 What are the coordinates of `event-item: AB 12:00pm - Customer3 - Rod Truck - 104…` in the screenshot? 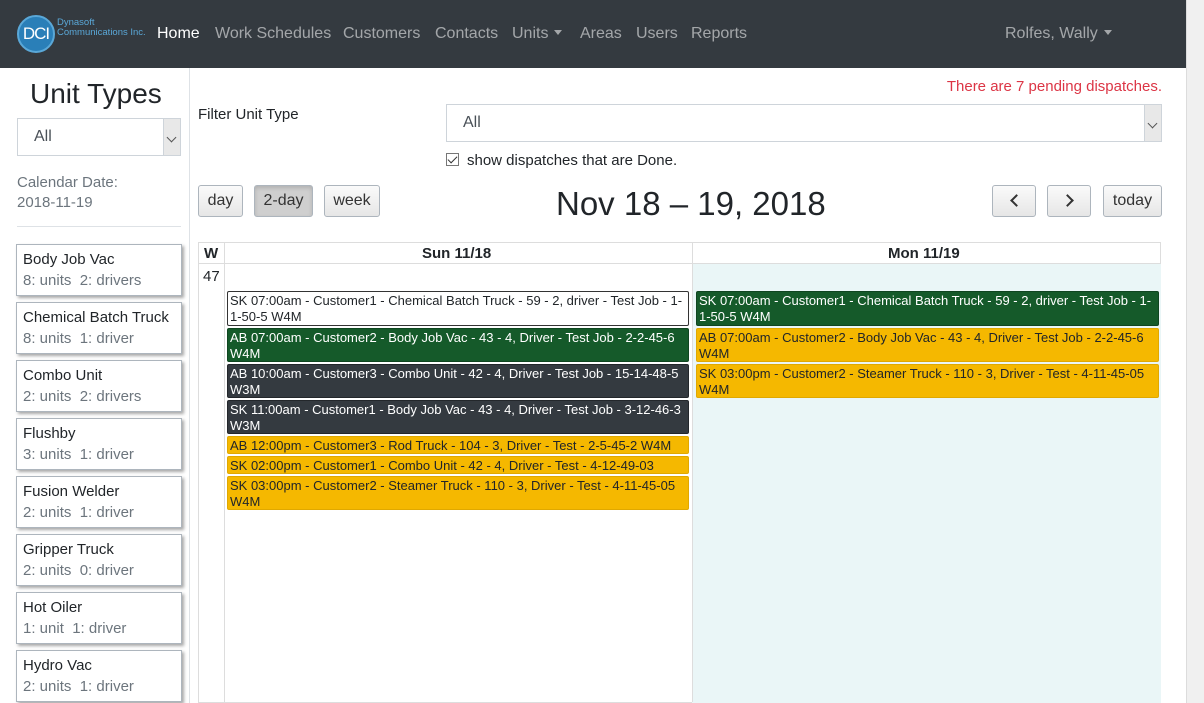 It's located at (458, 445).